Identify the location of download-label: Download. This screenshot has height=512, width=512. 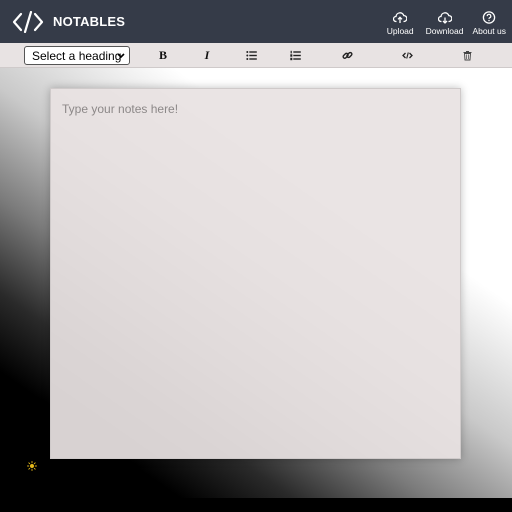
(444, 31).